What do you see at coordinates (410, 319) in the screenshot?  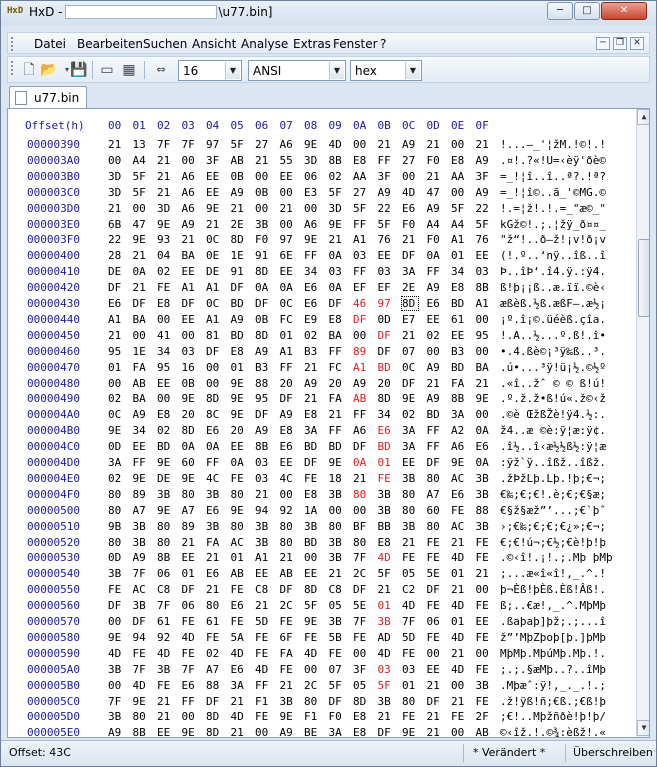 I see `hex-byte: E7` at bounding box center [410, 319].